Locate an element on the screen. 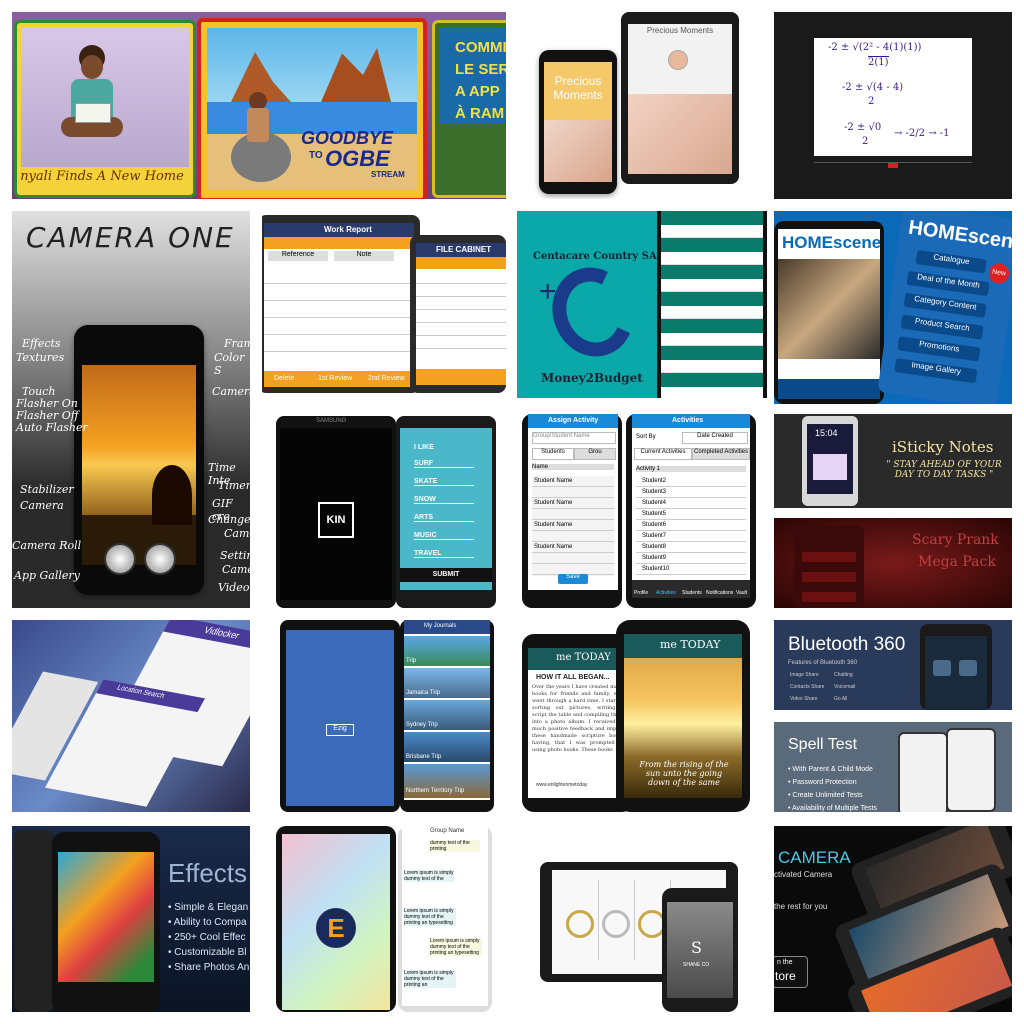 This screenshot has height=1024, width=1024. phone-device: S SHANE CO is located at coordinates (700, 950).